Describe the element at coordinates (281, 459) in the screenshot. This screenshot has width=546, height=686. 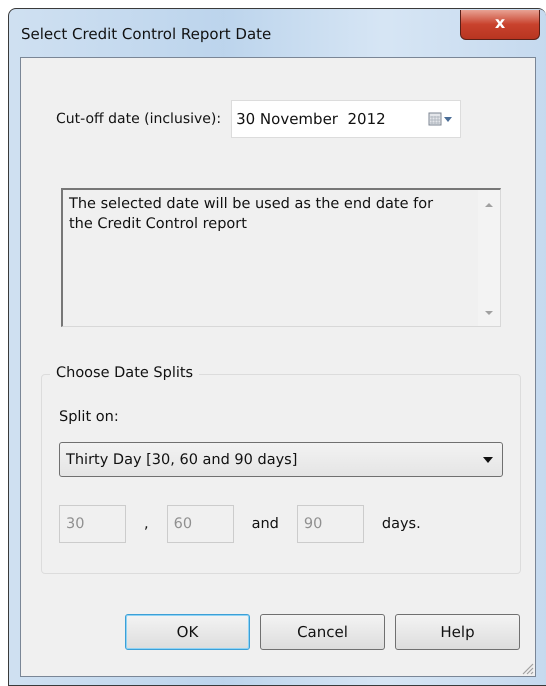
I see `split-dropdown: Thirty Day [30, 60 and 90 days]` at that location.